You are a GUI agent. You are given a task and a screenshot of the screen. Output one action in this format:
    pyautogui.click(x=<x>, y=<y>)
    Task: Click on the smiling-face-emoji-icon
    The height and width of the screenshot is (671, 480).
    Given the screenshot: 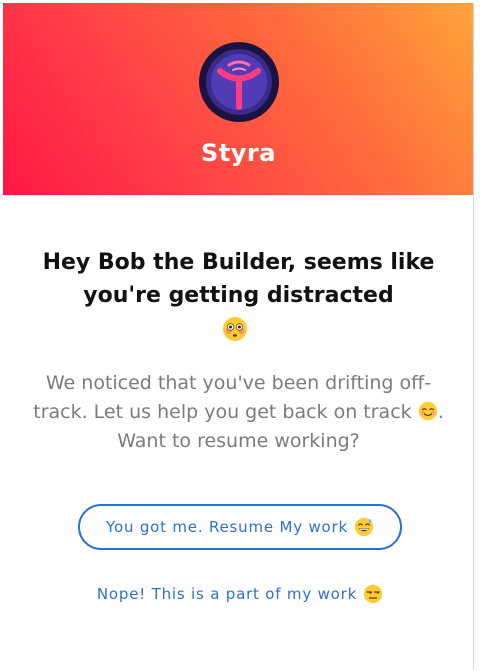 What is the action you would take?
    pyautogui.click(x=427, y=411)
    